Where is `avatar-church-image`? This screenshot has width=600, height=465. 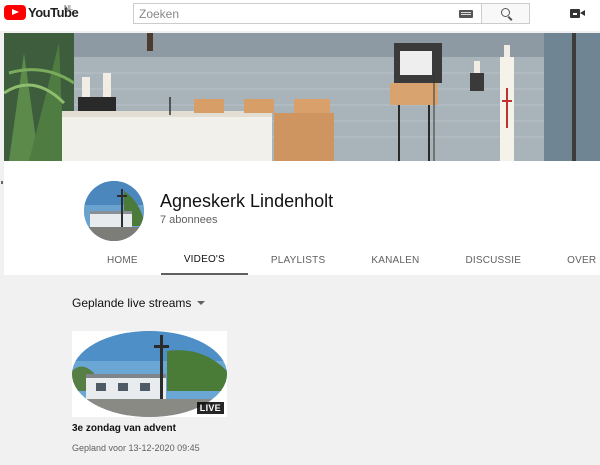
avatar-church-image is located at coordinates (114, 211).